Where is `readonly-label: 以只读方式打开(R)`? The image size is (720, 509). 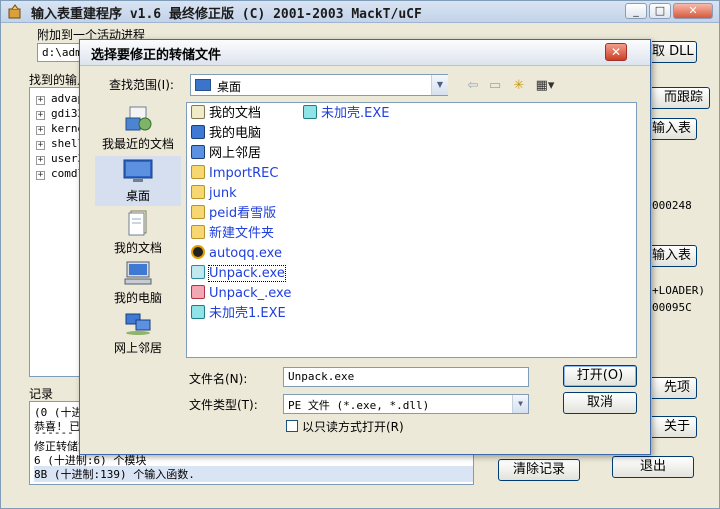 readonly-label: 以只读方式打开(R) is located at coordinates (353, 427).